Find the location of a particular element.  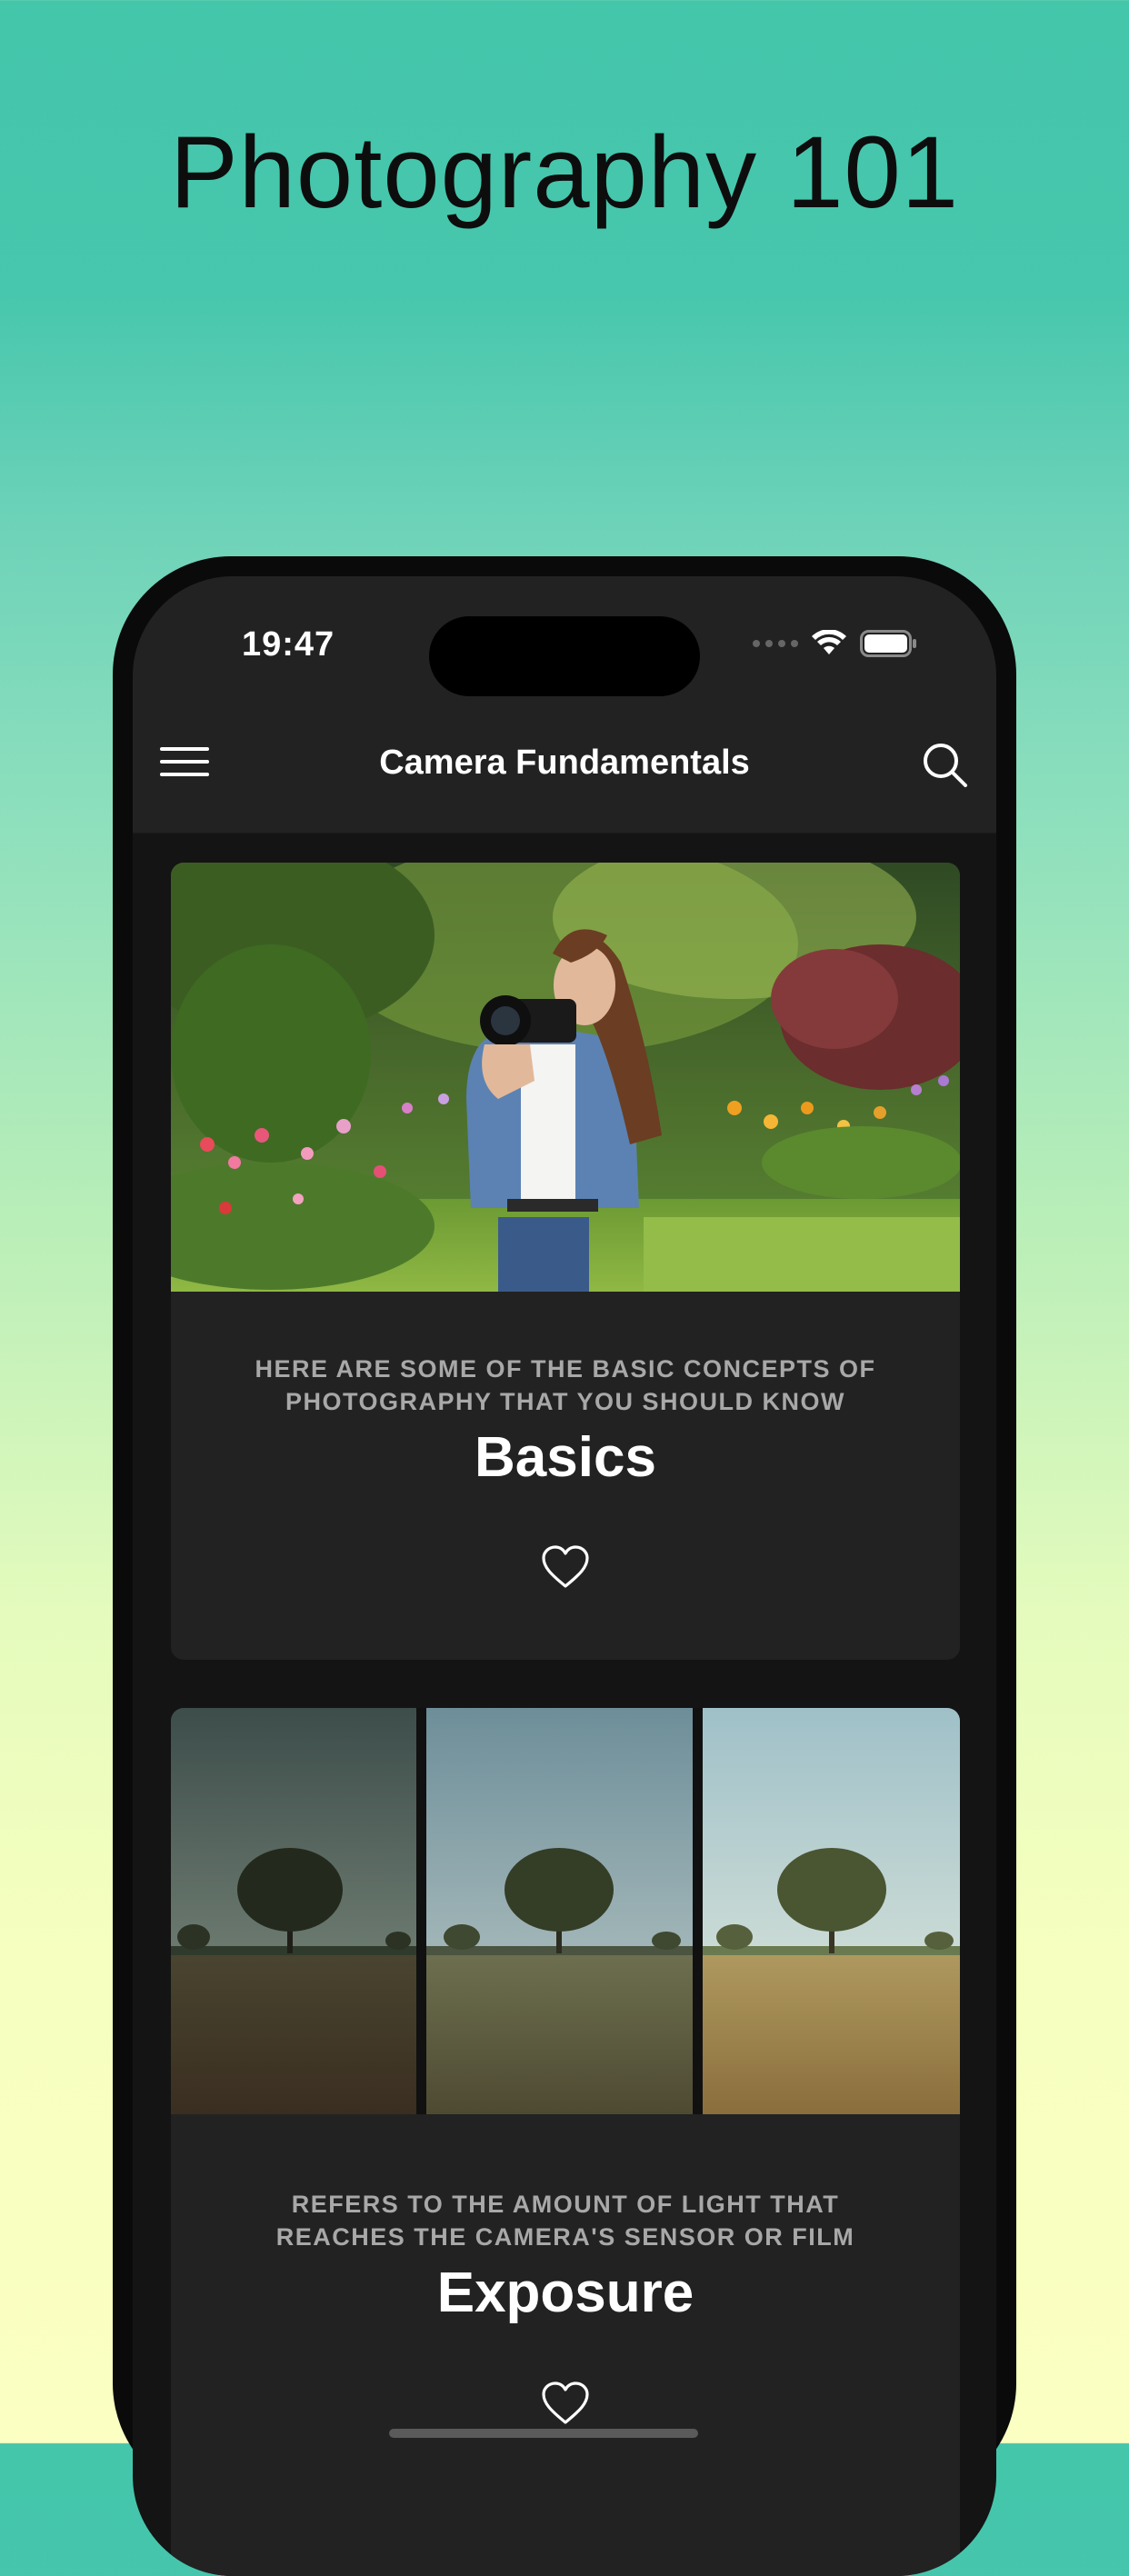

tree-field-three-exposures-photo is located at coordinates (565, 1911).